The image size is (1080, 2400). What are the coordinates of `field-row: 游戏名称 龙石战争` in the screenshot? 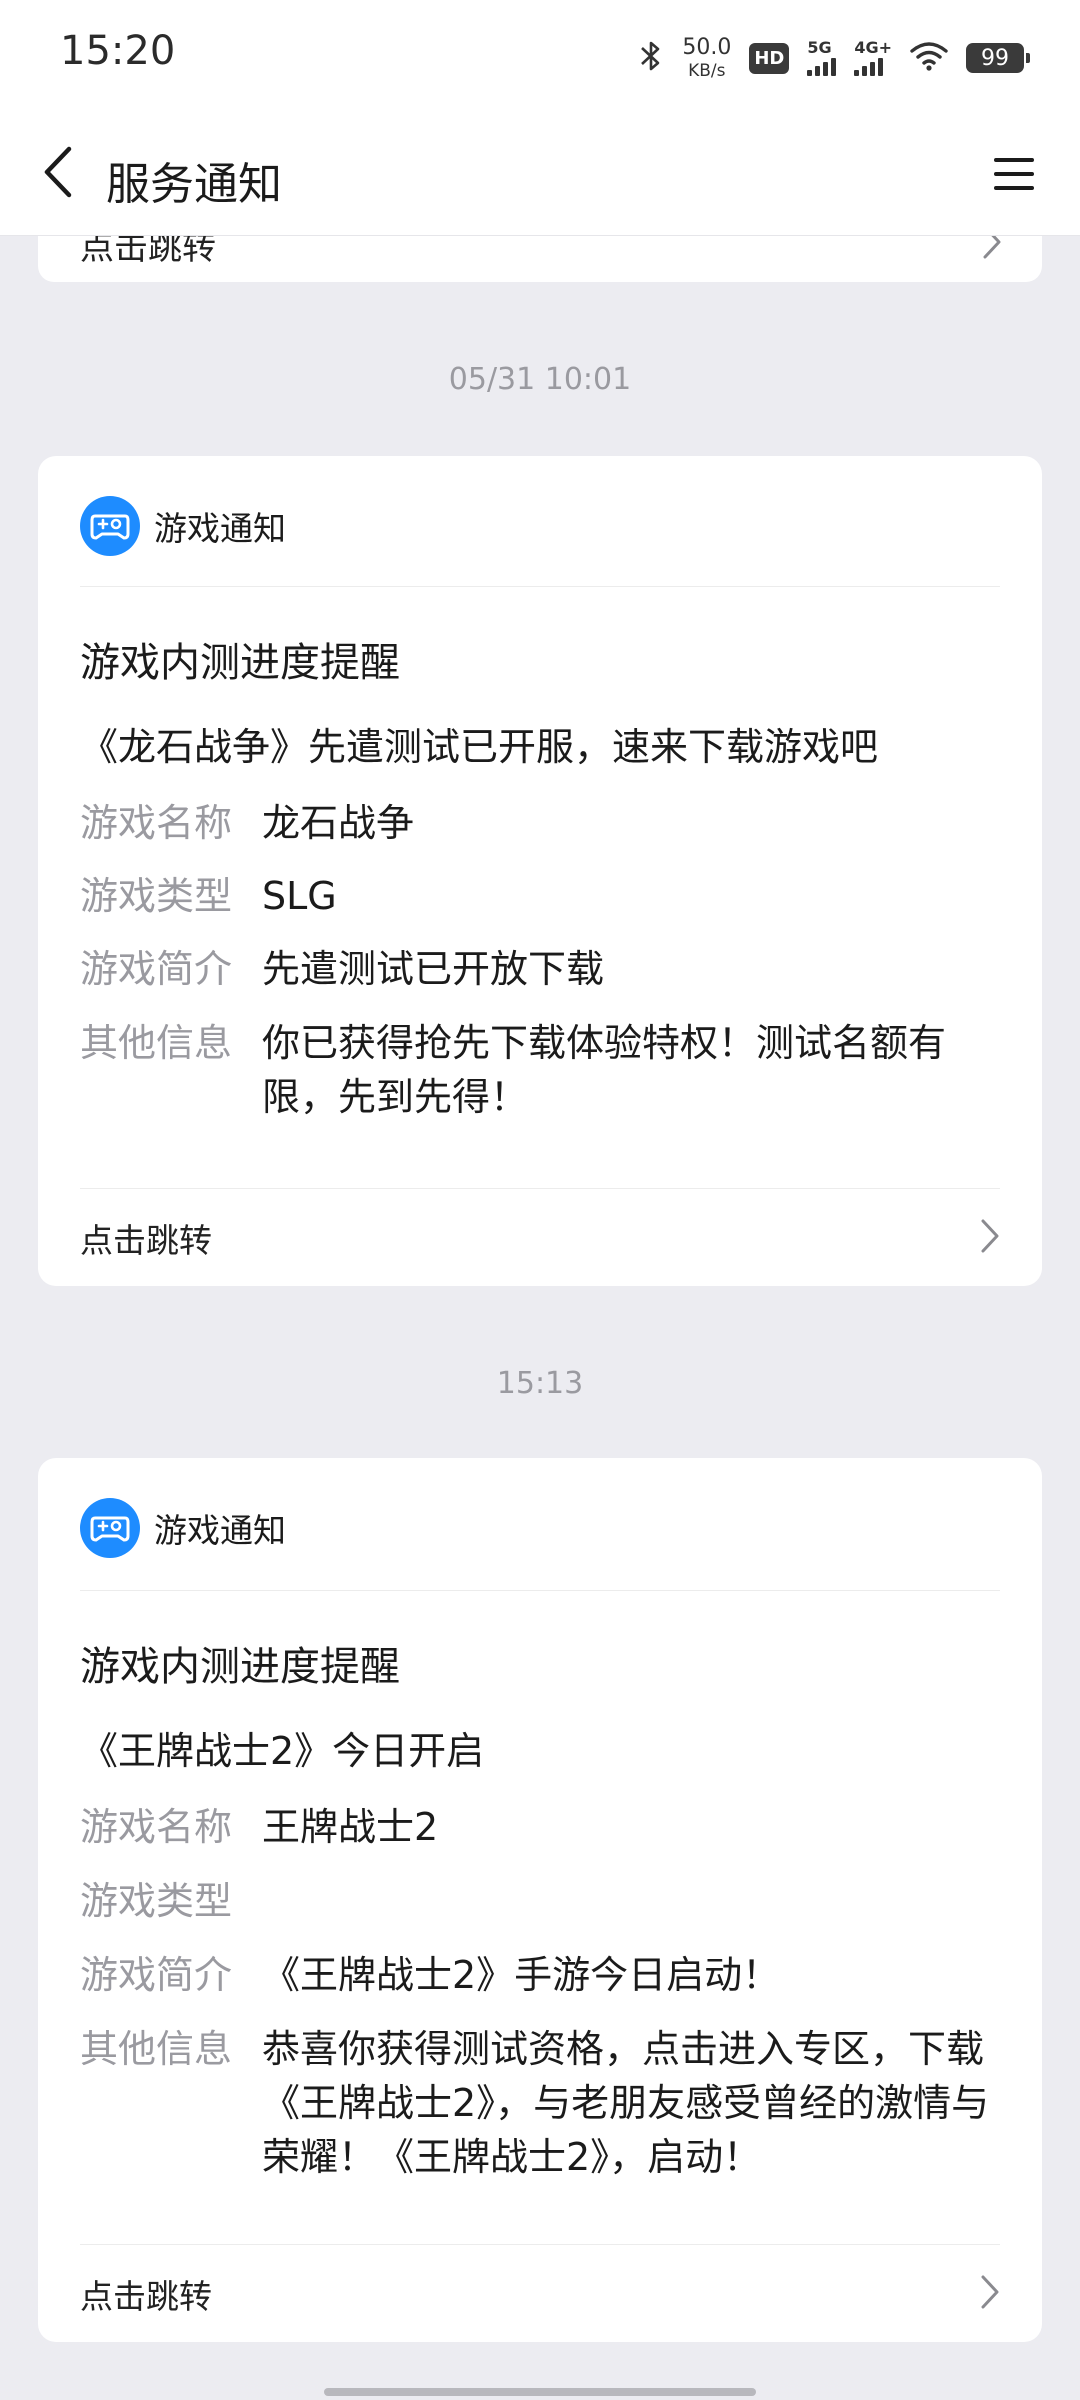 It's located at (541, 823).